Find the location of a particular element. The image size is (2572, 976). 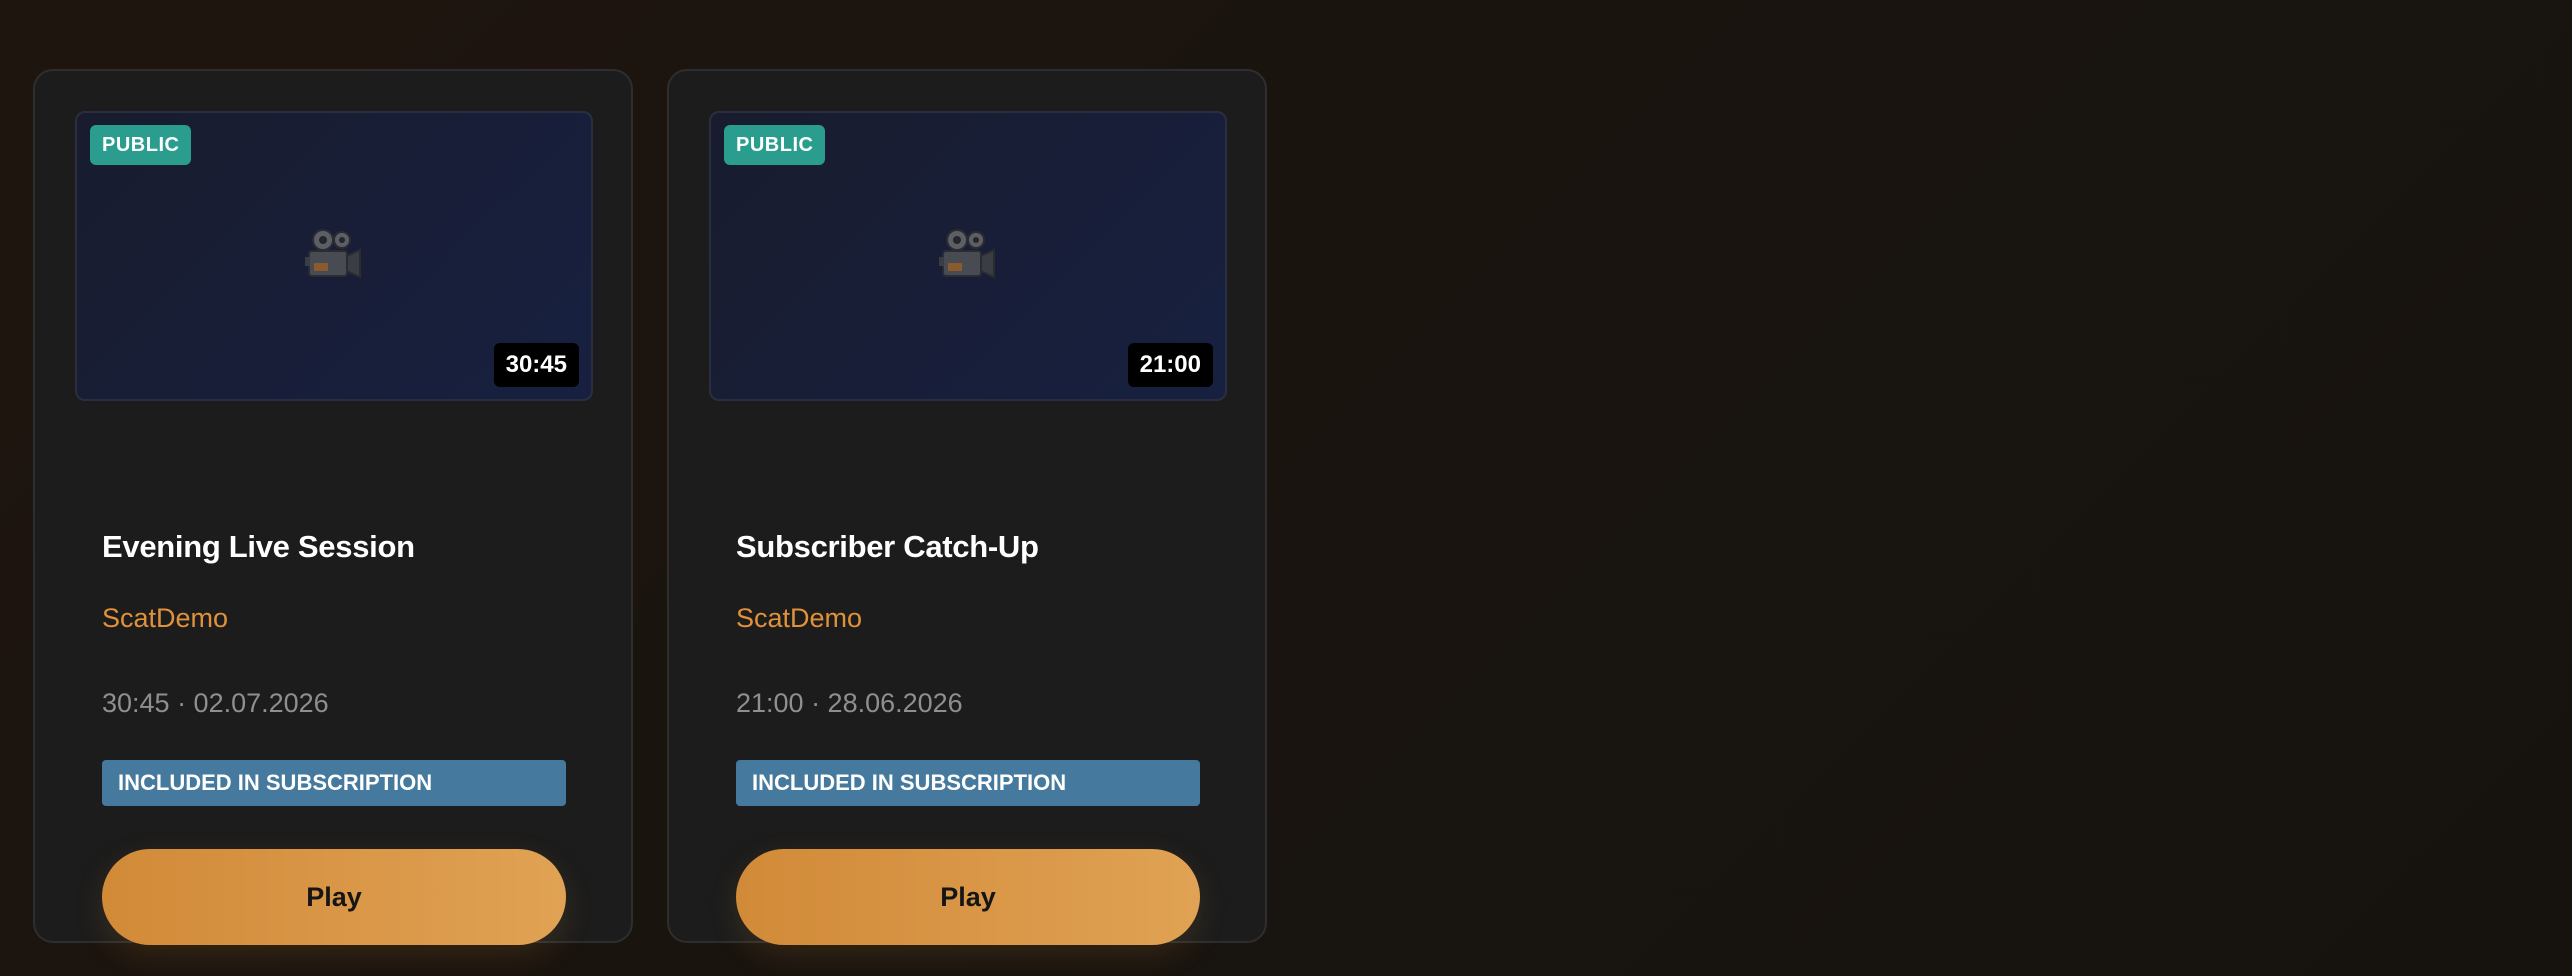

duration-chip: 30:45 is located at coordinates (536, 365).